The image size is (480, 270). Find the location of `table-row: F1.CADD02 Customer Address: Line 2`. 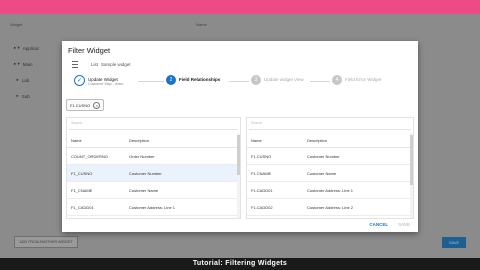

table-row: F1.CADD02 Customer Address: Line 2 is located at coordinates (330, 207).